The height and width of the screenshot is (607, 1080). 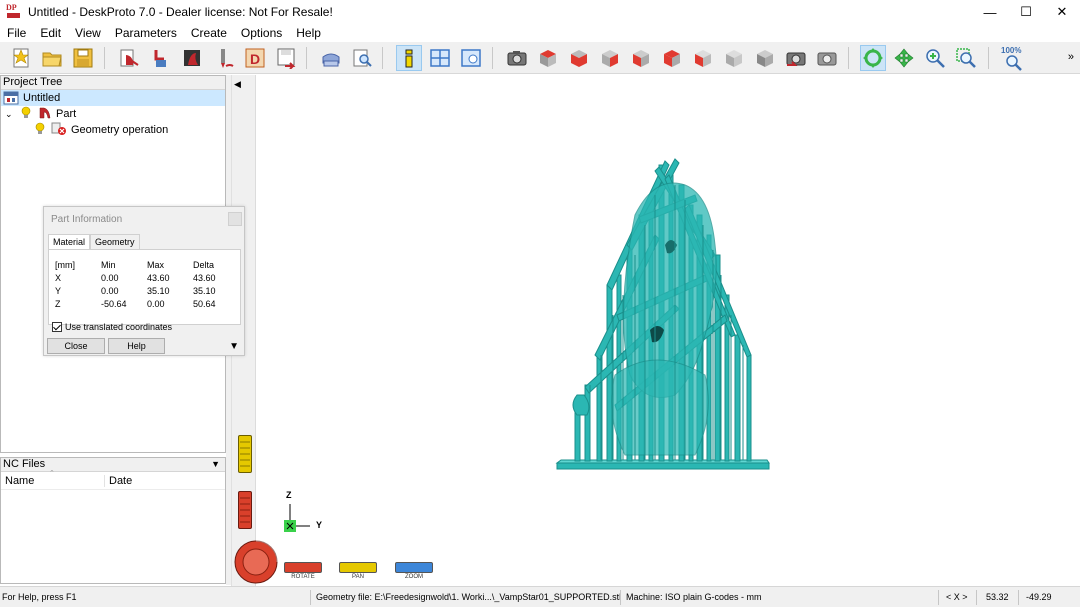 I want to click on translated-coordinates-checkbox, so click(x=57, y=327).